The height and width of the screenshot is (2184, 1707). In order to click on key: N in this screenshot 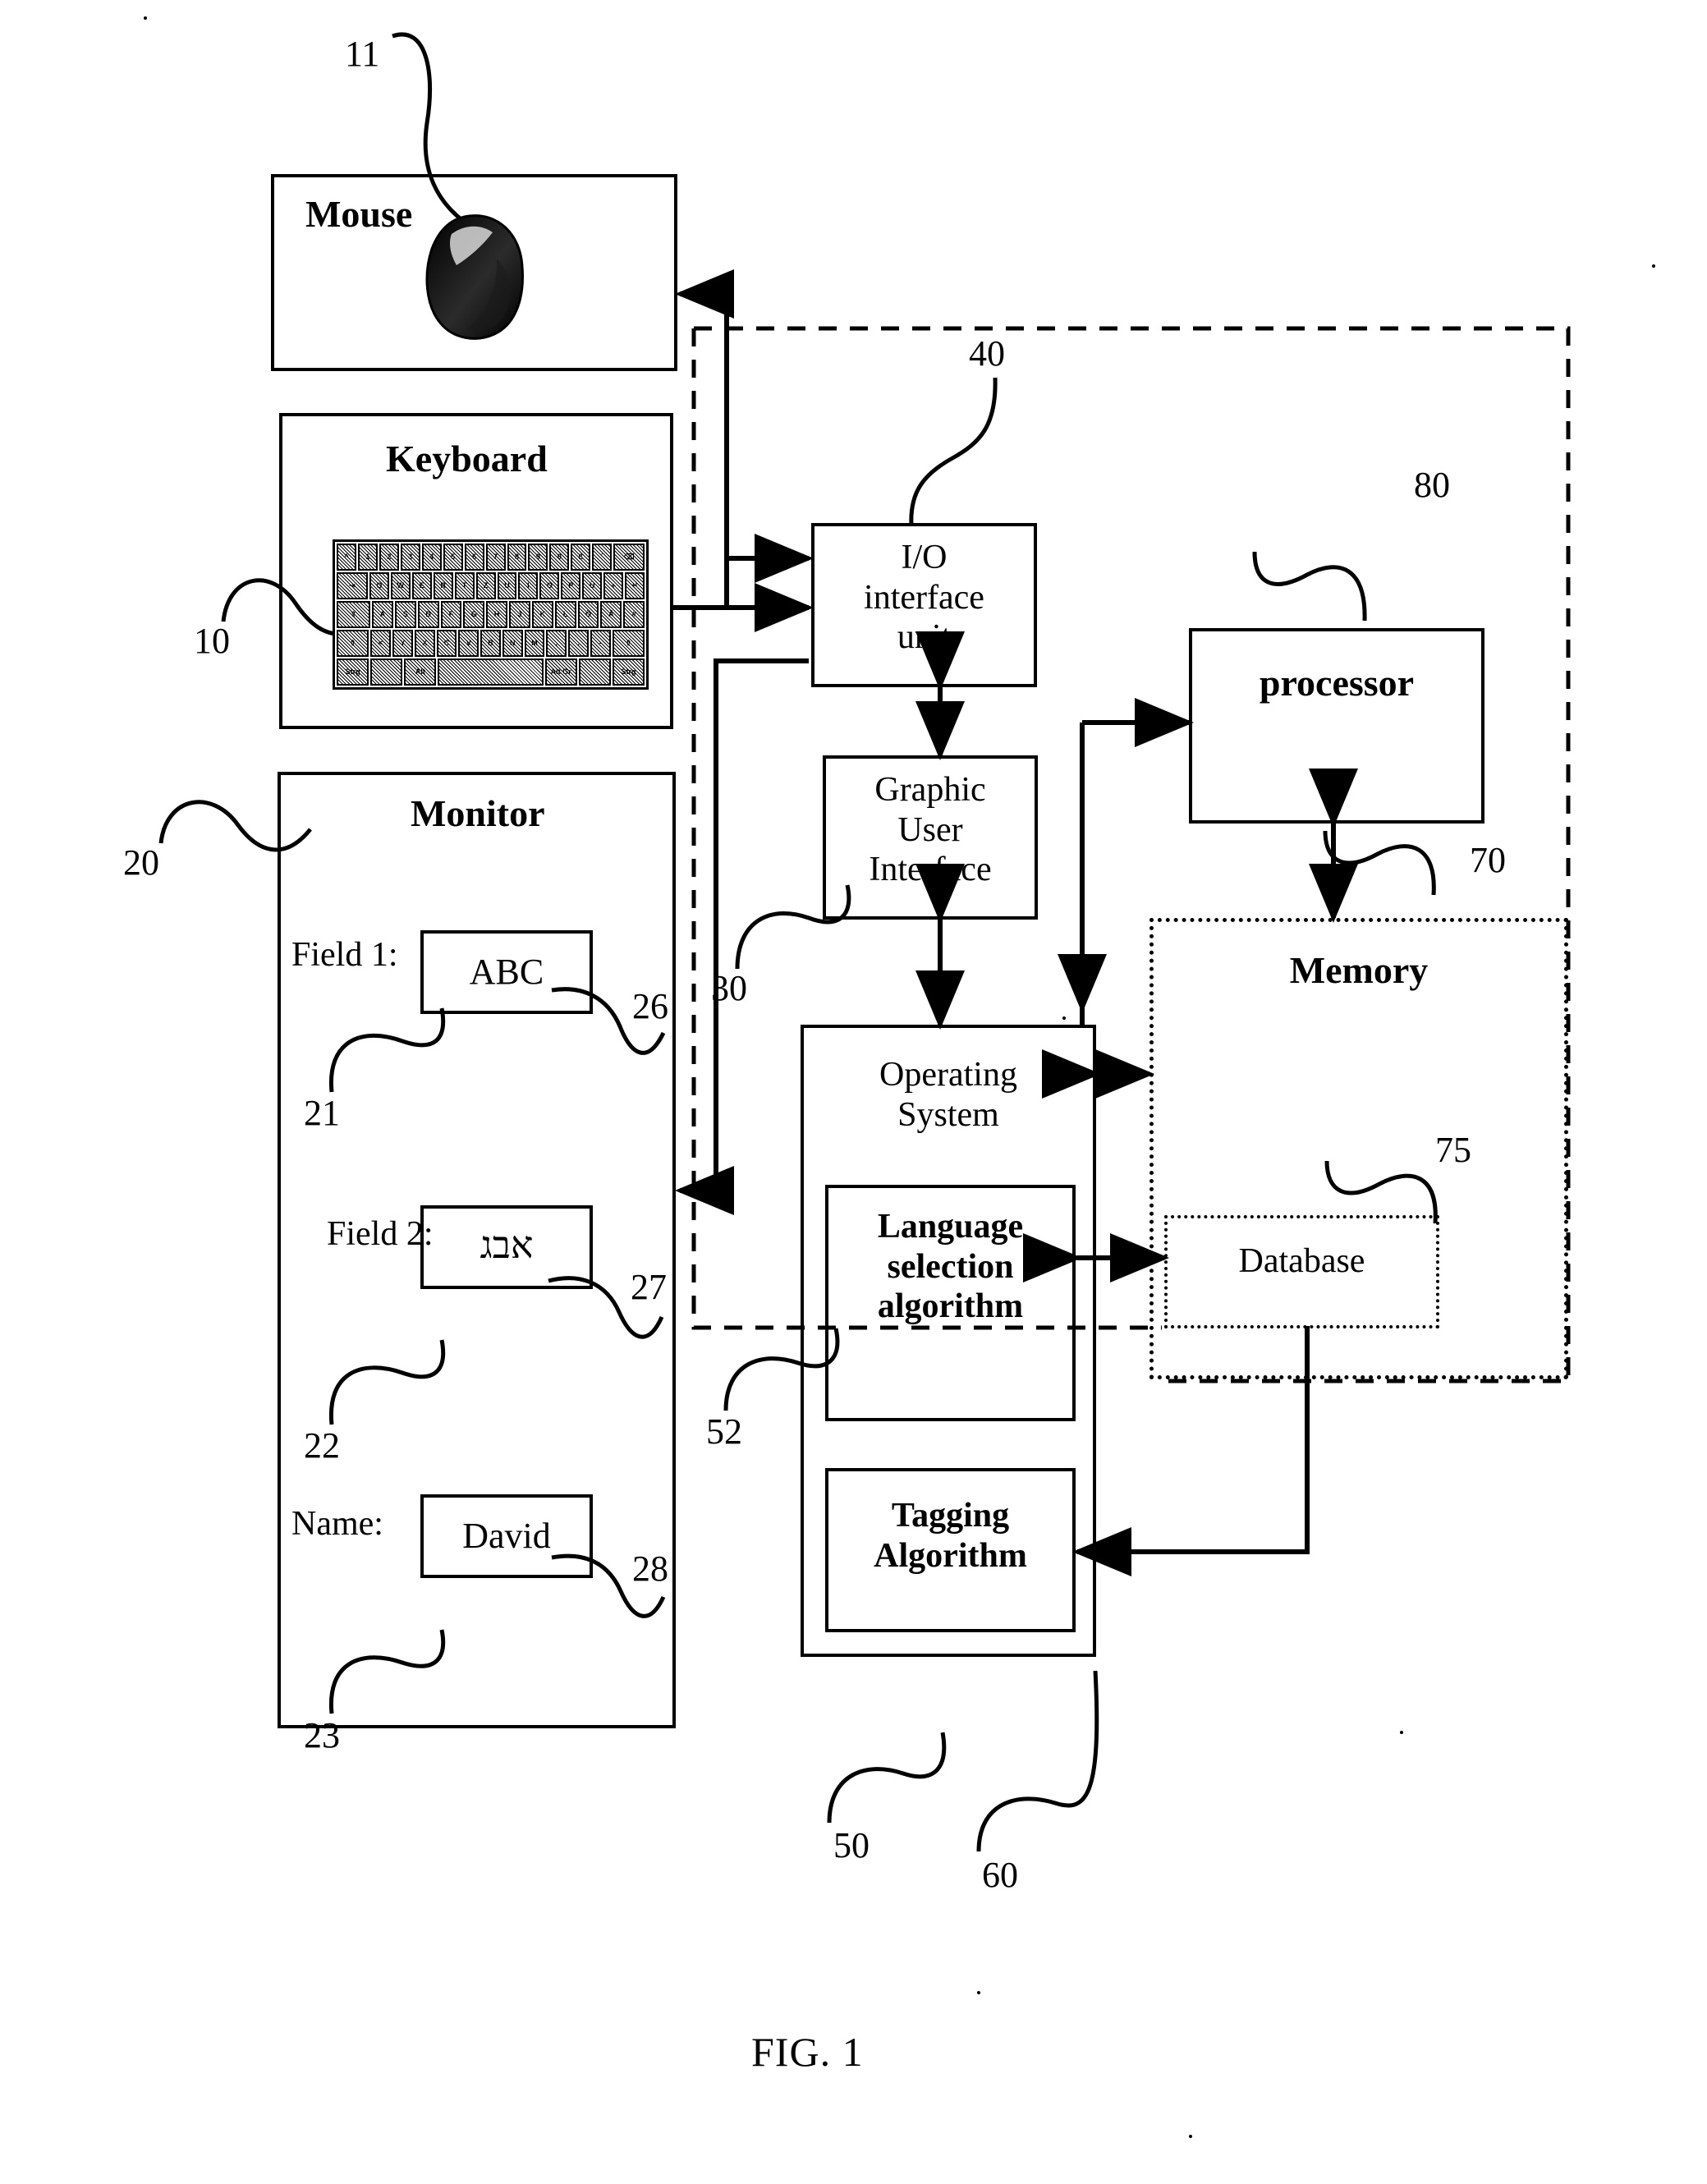, I will do `click(512, 643)`.